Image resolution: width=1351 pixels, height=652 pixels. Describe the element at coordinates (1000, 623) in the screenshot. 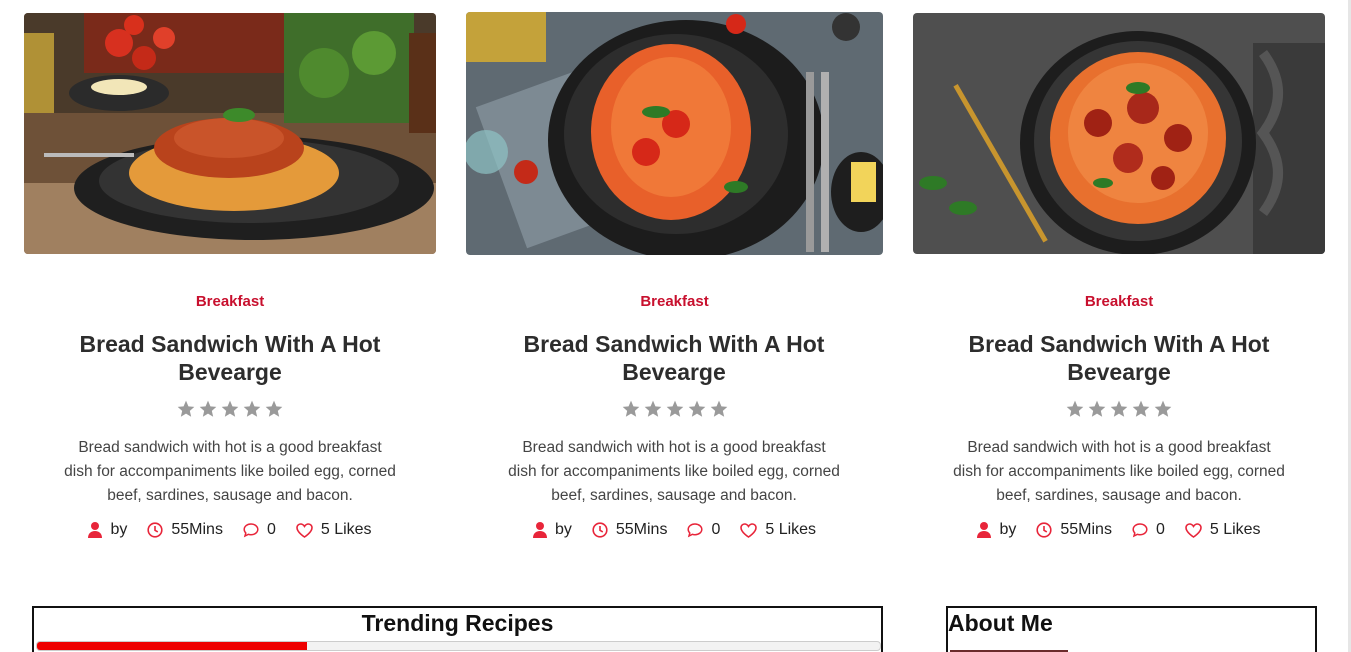

I see `about-heading: About Me` at that location.